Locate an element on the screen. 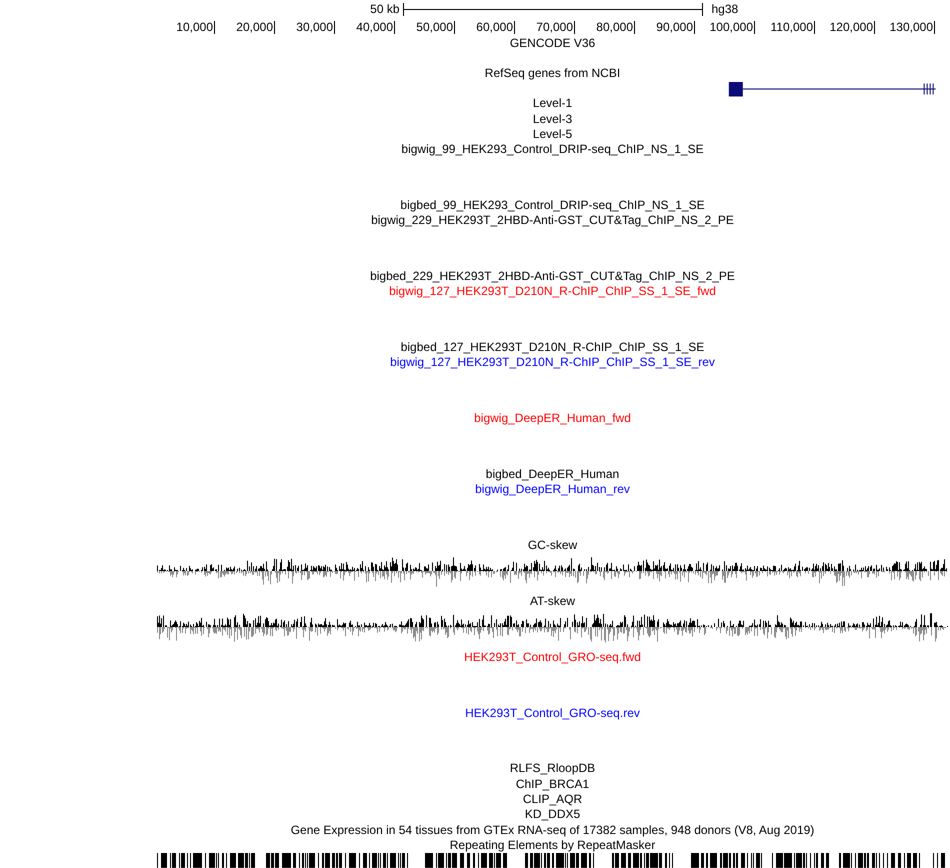 Image resolution: width=950 pixels, height=868 pixels. track-label: ChIP_BRCA1 is located at coordinates (553, 784).